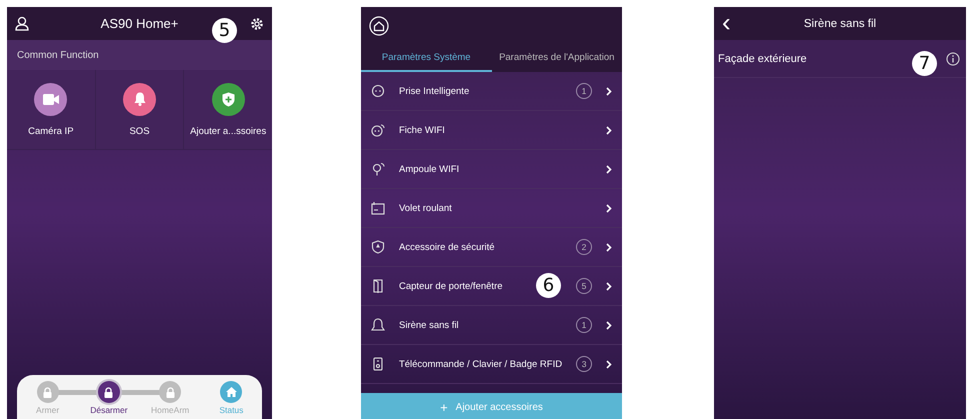  Describe the element at coordinates (491, 91) in the screenshot. I see `settings-row: Prise Intelligente 1` at that location.